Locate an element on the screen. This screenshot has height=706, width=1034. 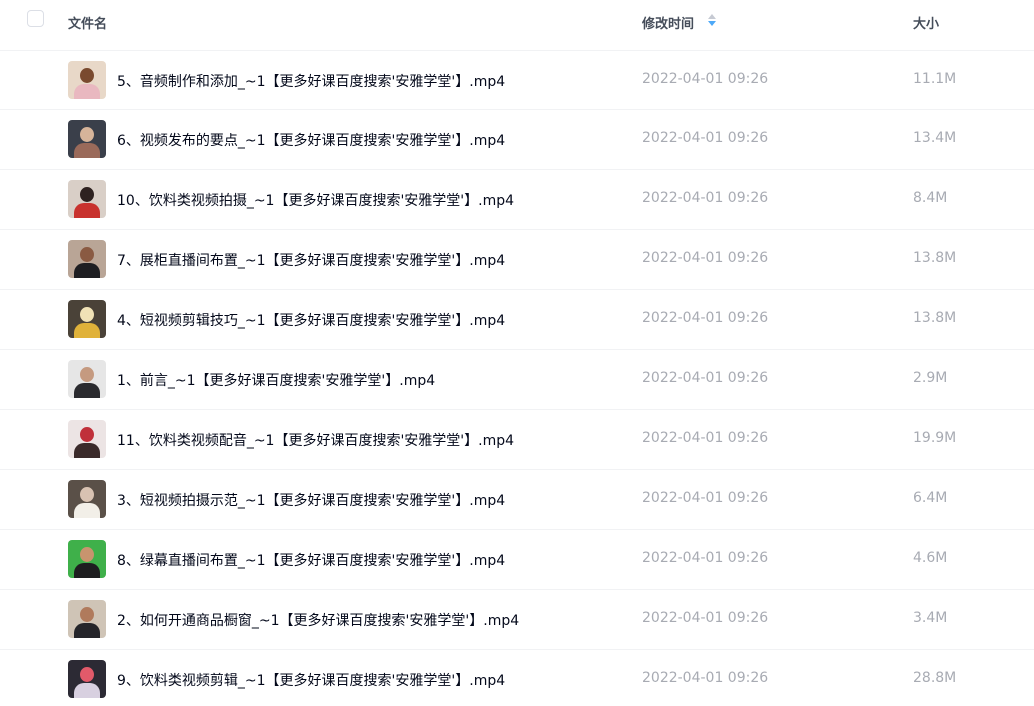
table-header: 文件名 修改时间 大小 is located at coordinates (517, 22).